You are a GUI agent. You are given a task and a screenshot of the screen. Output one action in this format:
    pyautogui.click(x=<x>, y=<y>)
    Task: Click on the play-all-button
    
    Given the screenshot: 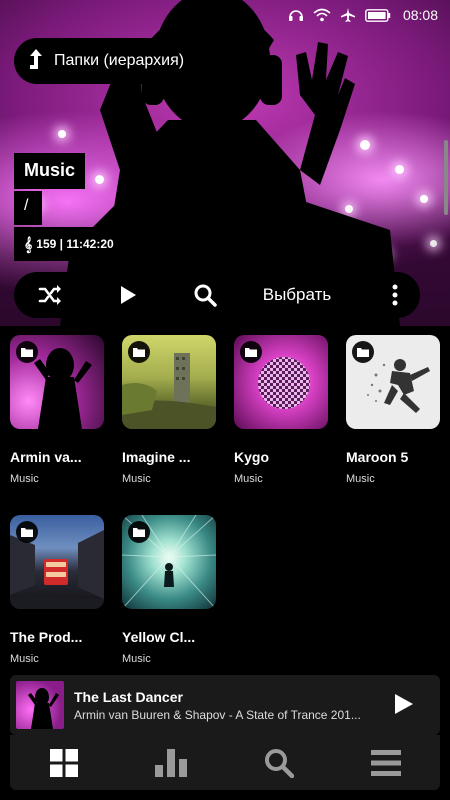 What is the action you would take?
    pyautogui.click(x=128, y=295)
    